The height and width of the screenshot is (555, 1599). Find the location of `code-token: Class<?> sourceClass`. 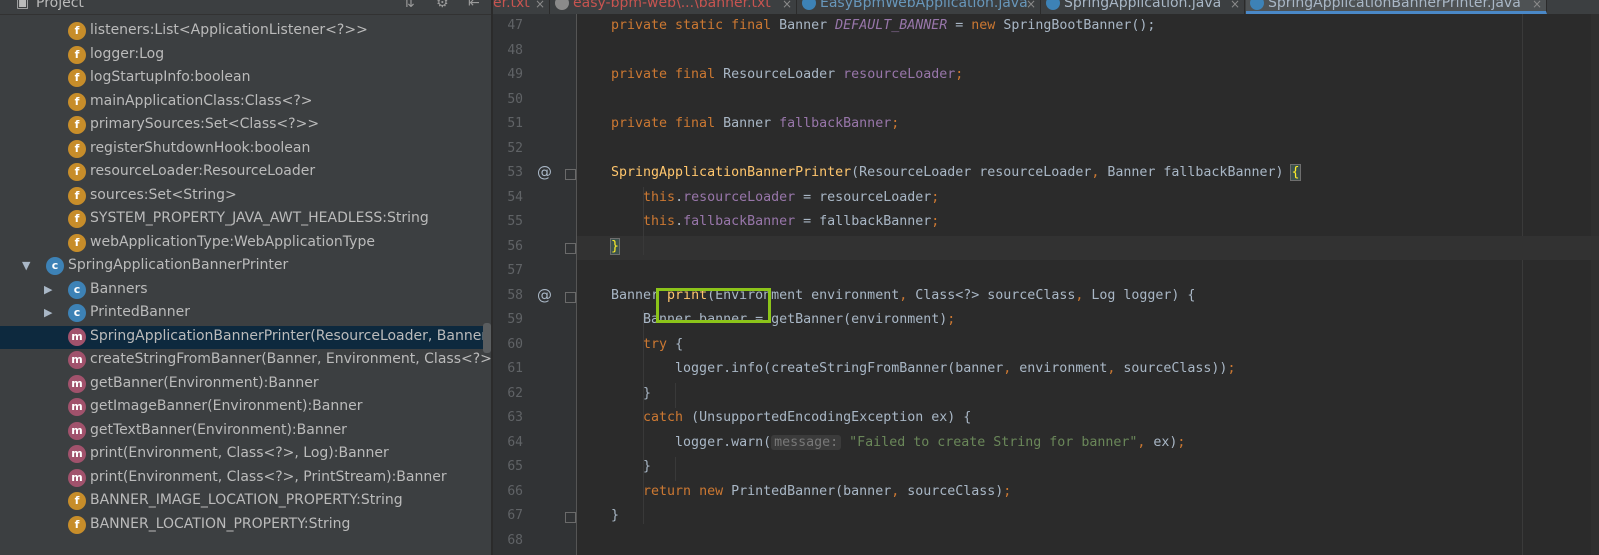

code-token: Class<?> sourceClass is located at coordinates (995, 295).